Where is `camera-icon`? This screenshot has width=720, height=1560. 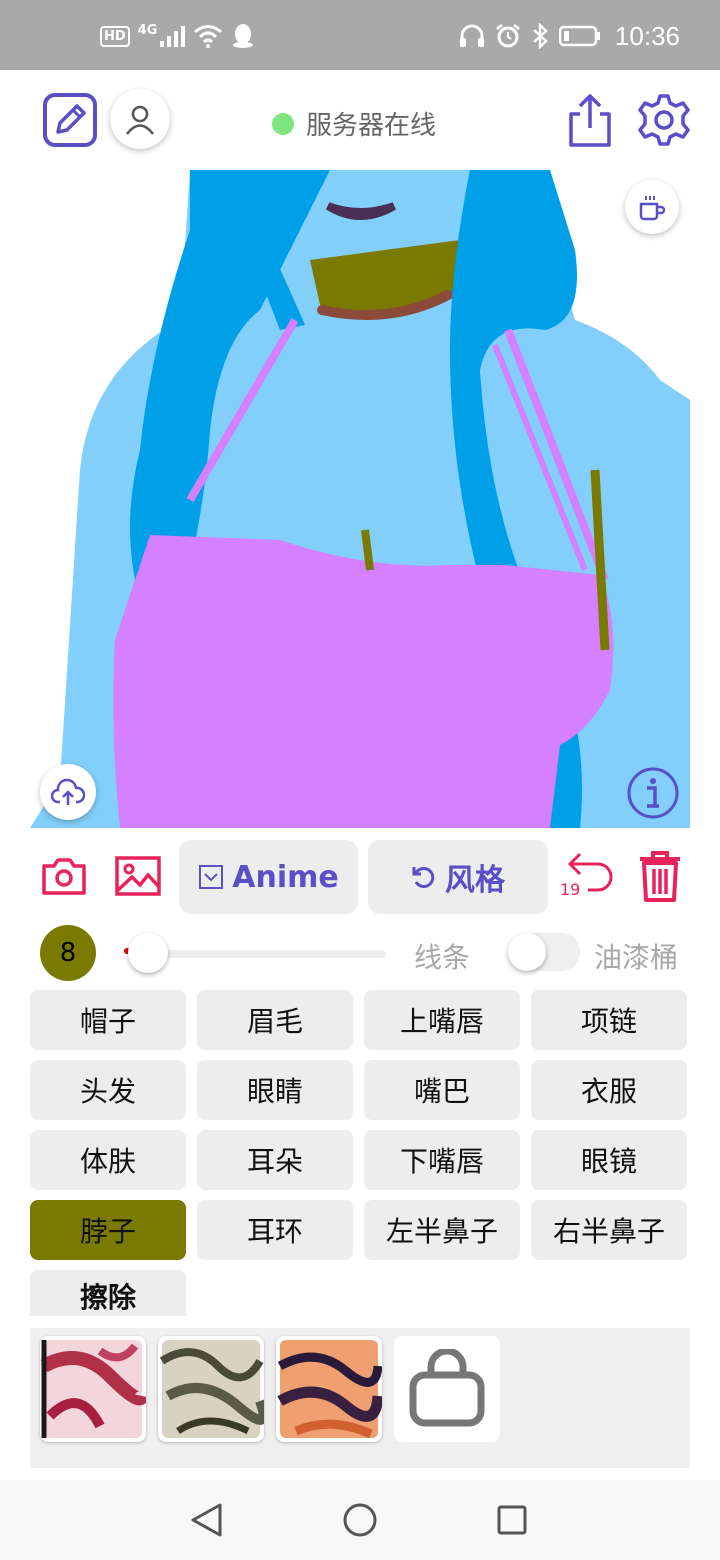
camera-icon is located at coordinates (64, 876).